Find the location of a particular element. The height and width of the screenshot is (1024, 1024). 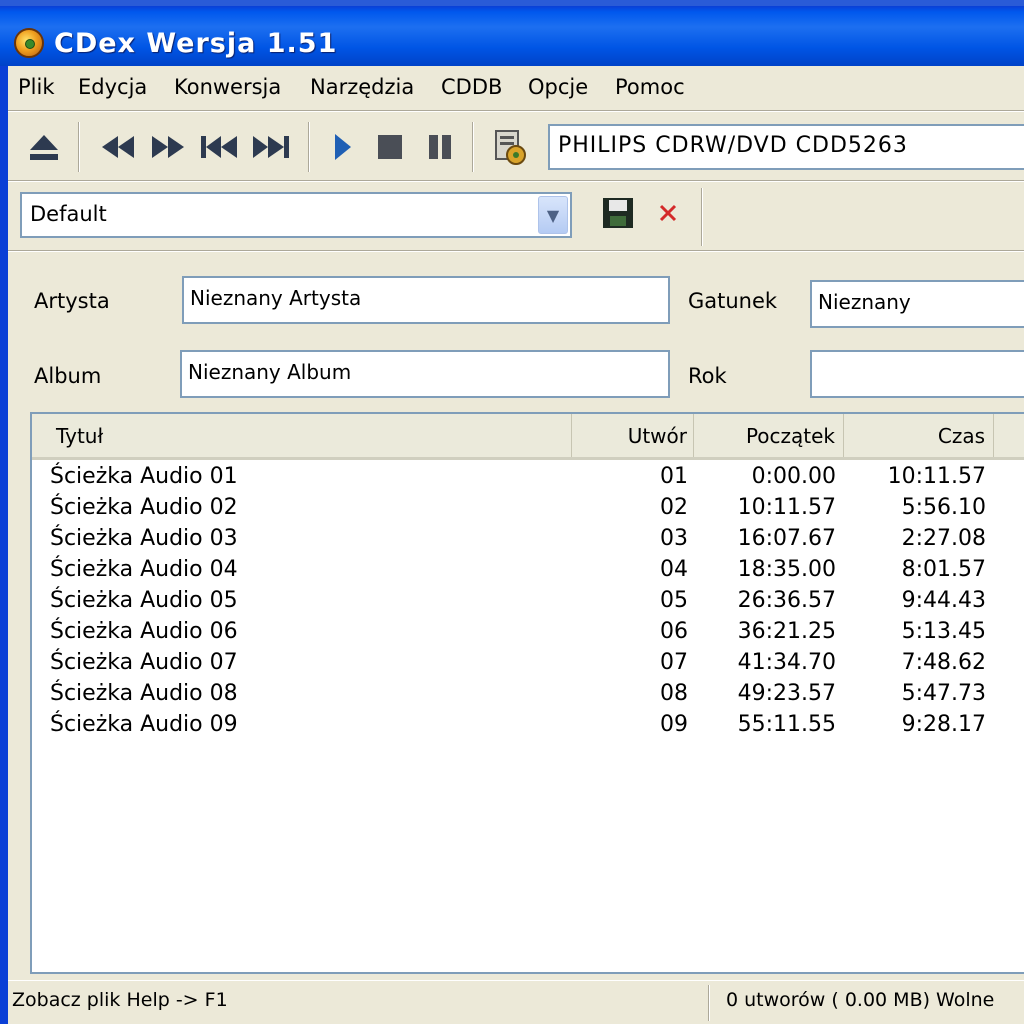

column-header-track: Utwór is located at coordinates (633, 435).